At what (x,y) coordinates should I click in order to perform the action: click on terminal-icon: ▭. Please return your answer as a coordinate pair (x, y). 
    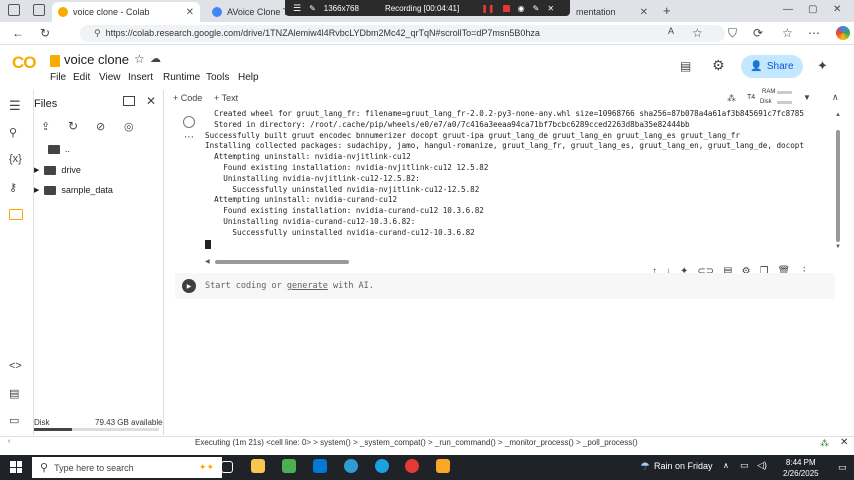
    Looking at the image, I should click on (14, 420).